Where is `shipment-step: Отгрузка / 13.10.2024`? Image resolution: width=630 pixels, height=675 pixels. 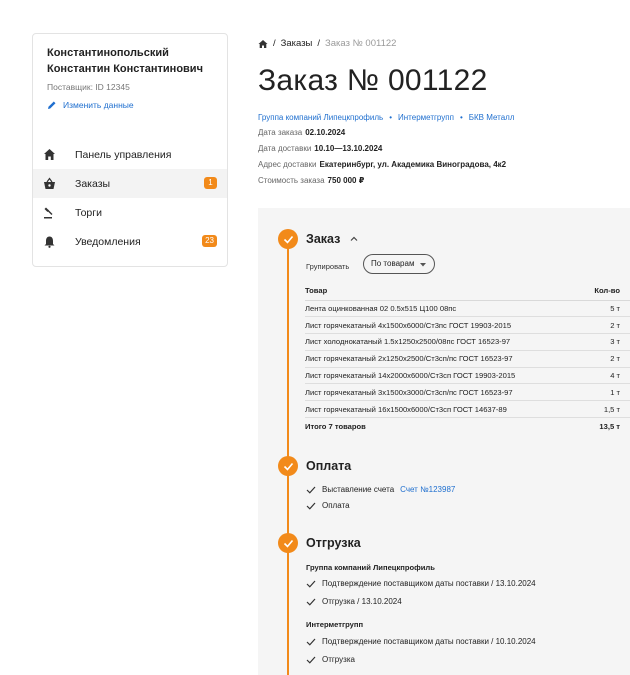
shipment-step: Отгрузка / 13.10.2024 is located at coordinates (354, 601).